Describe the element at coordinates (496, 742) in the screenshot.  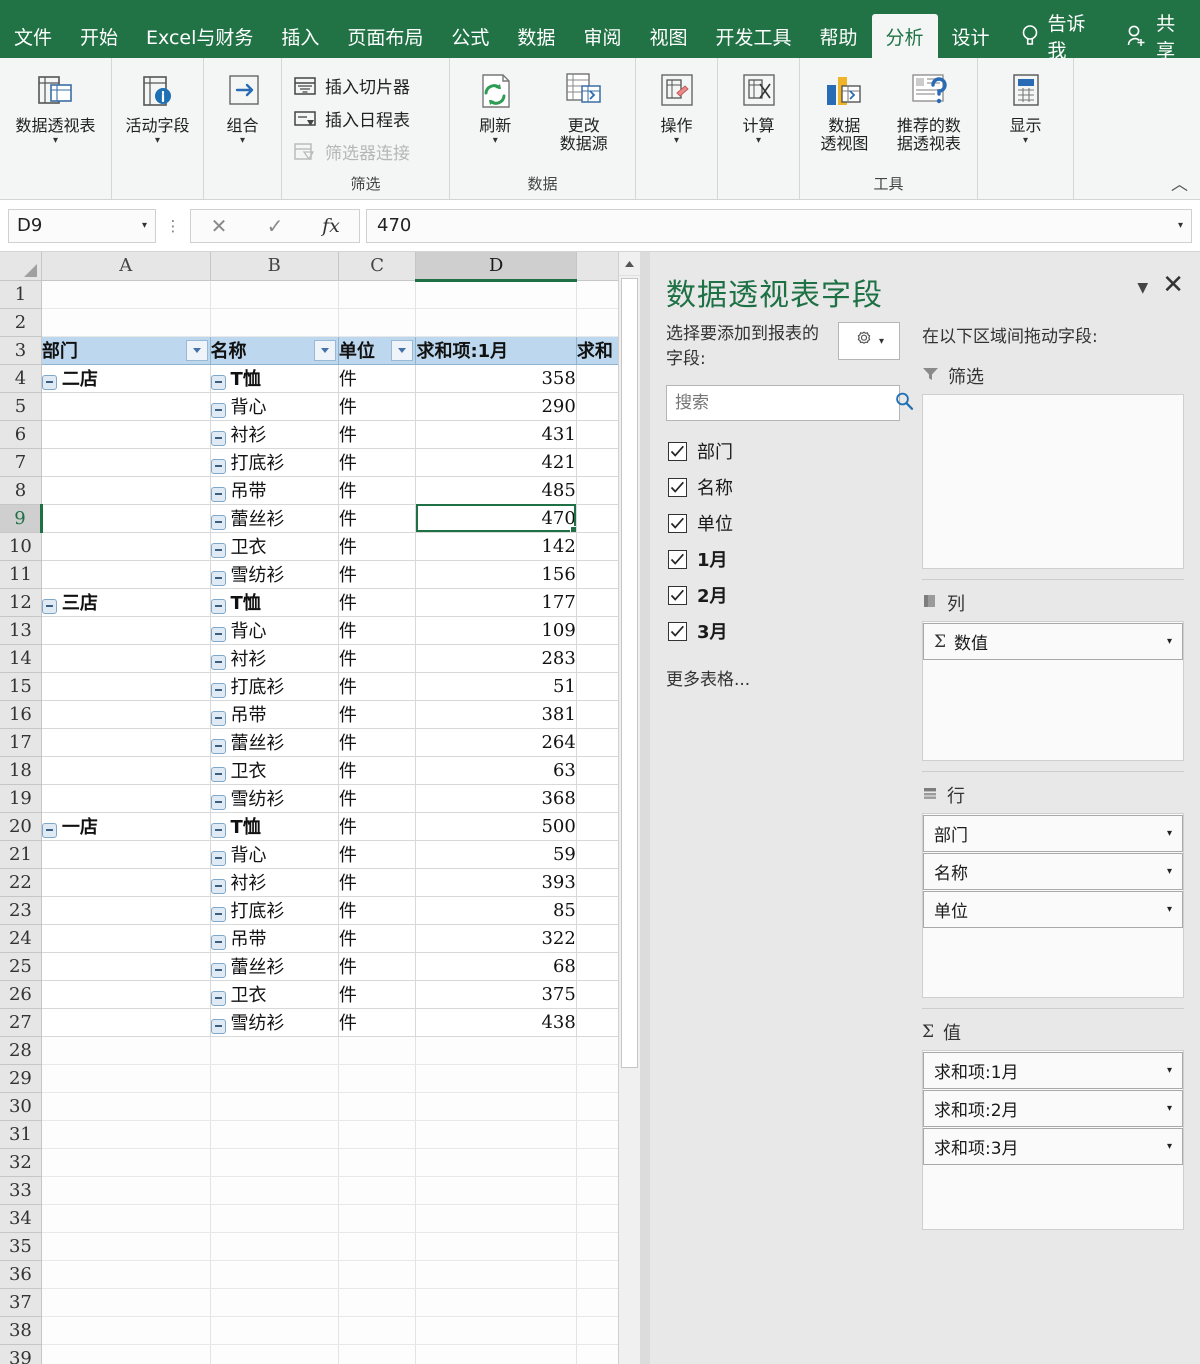
I see `cell-d17: 264` at that location.